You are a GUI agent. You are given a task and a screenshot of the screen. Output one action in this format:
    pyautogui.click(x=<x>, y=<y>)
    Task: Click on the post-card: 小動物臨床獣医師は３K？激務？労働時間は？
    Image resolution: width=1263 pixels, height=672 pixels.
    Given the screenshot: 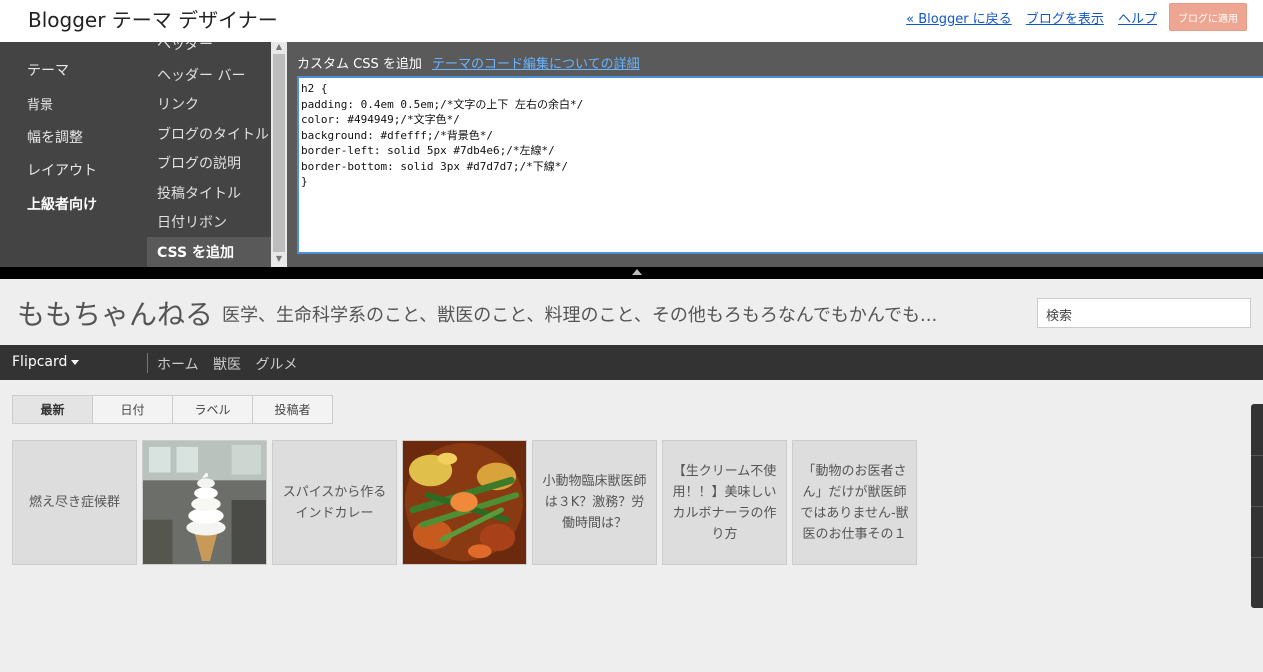 What is the action you would take?
    pyautogui.click(x=594, y=502)
    